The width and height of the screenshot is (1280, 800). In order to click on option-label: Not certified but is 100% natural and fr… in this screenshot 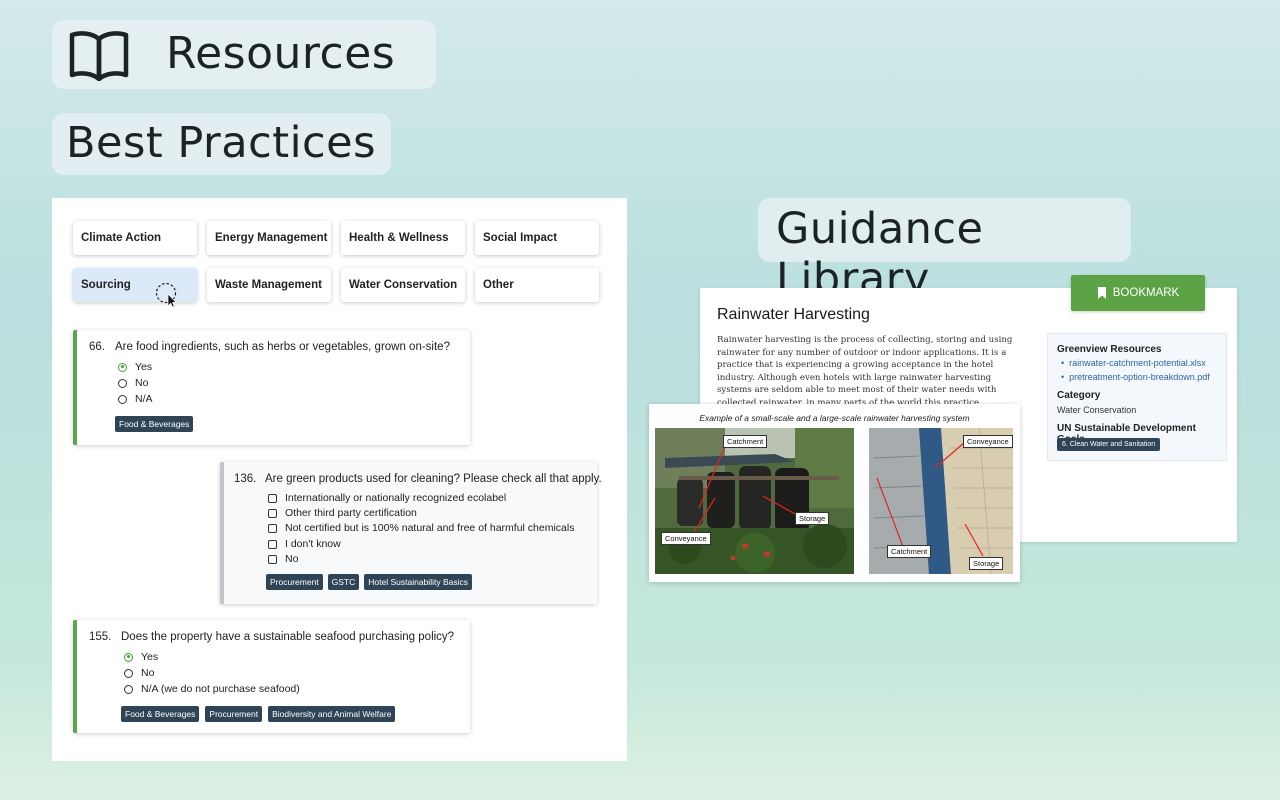, I will do `click(430, 528)`.